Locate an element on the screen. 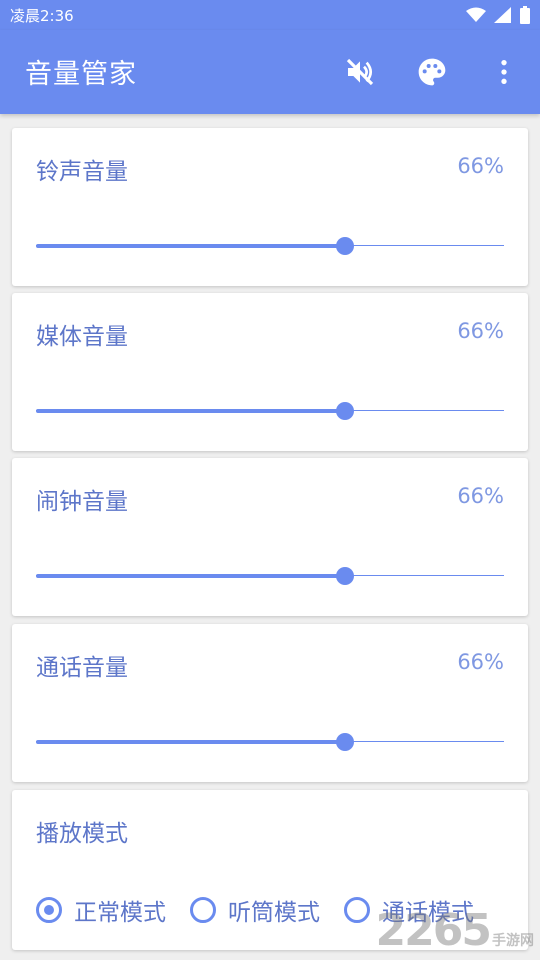 This screenshot has width=540, height=960. more-vert-icon is located at coordinates (504, 72).